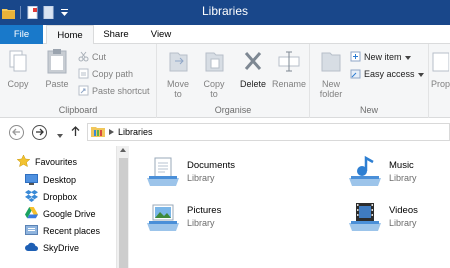 This screenshot has width=450, height=268. I want to click on move-to-button: Move to, so click(178, 73).